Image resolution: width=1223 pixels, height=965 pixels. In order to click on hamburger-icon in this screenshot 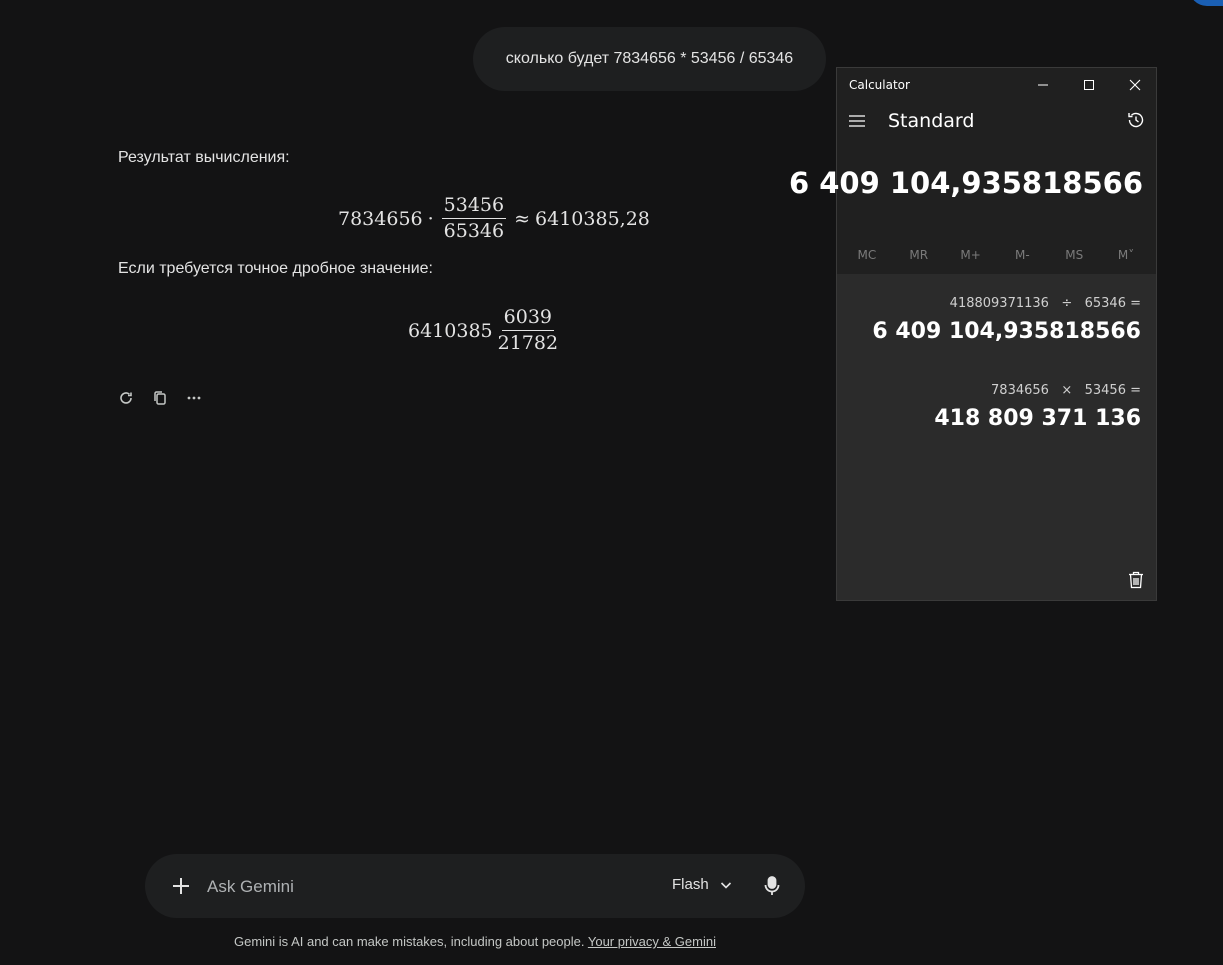, I will do `click(857, 121)`.